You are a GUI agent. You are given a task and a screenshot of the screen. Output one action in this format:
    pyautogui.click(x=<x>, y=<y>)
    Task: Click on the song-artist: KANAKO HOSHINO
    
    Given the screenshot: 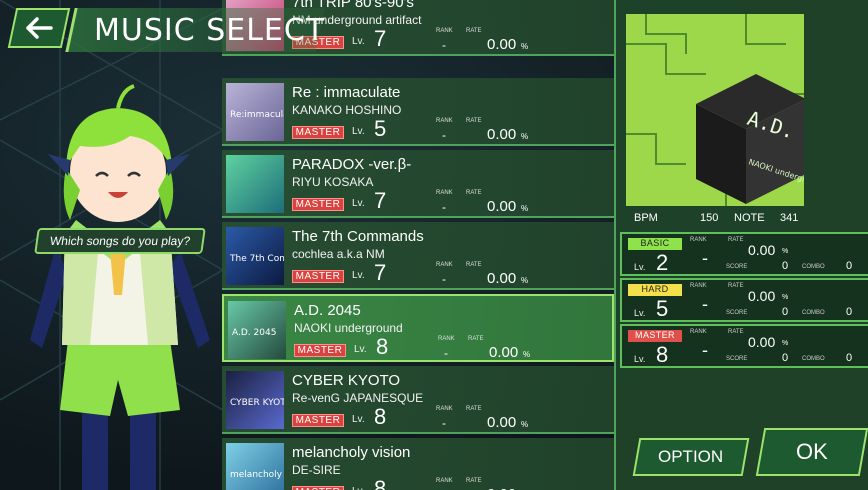 What is the action you would take?
    pyautogui.click(x=347, y=110)
    